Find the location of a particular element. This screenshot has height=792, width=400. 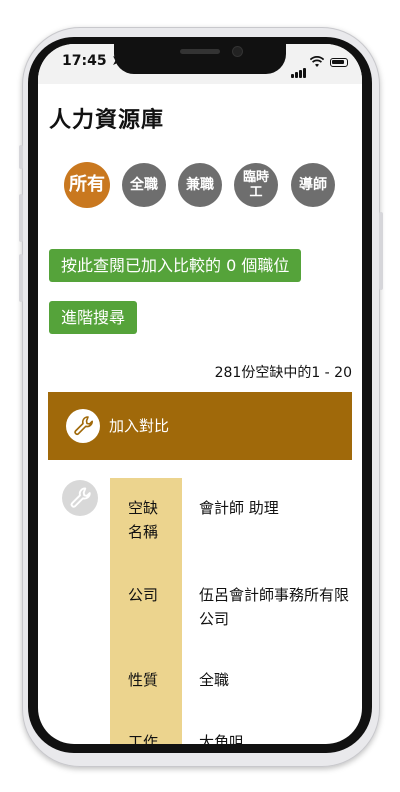

results-count: 281份空缺中的1 - 20 is located at coordinates (283, 373).